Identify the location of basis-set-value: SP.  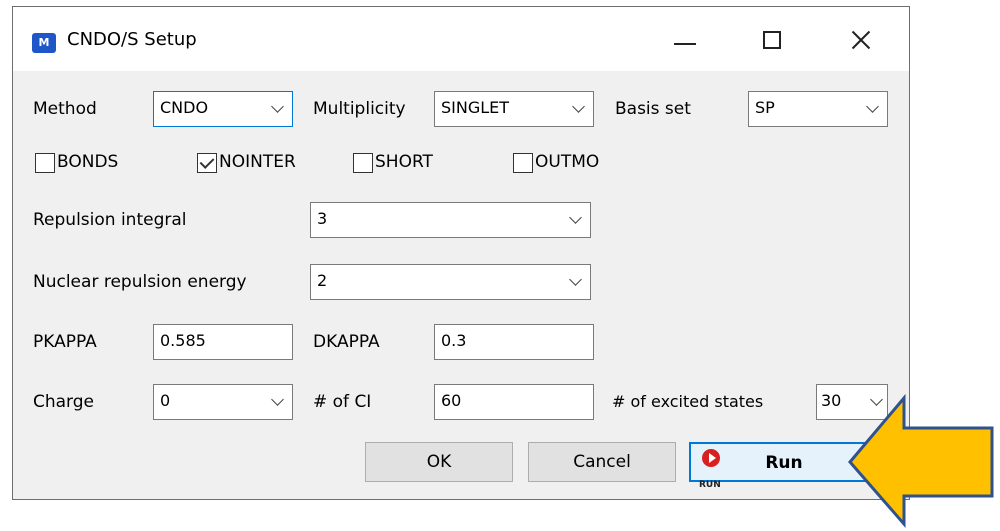
(765, 107).